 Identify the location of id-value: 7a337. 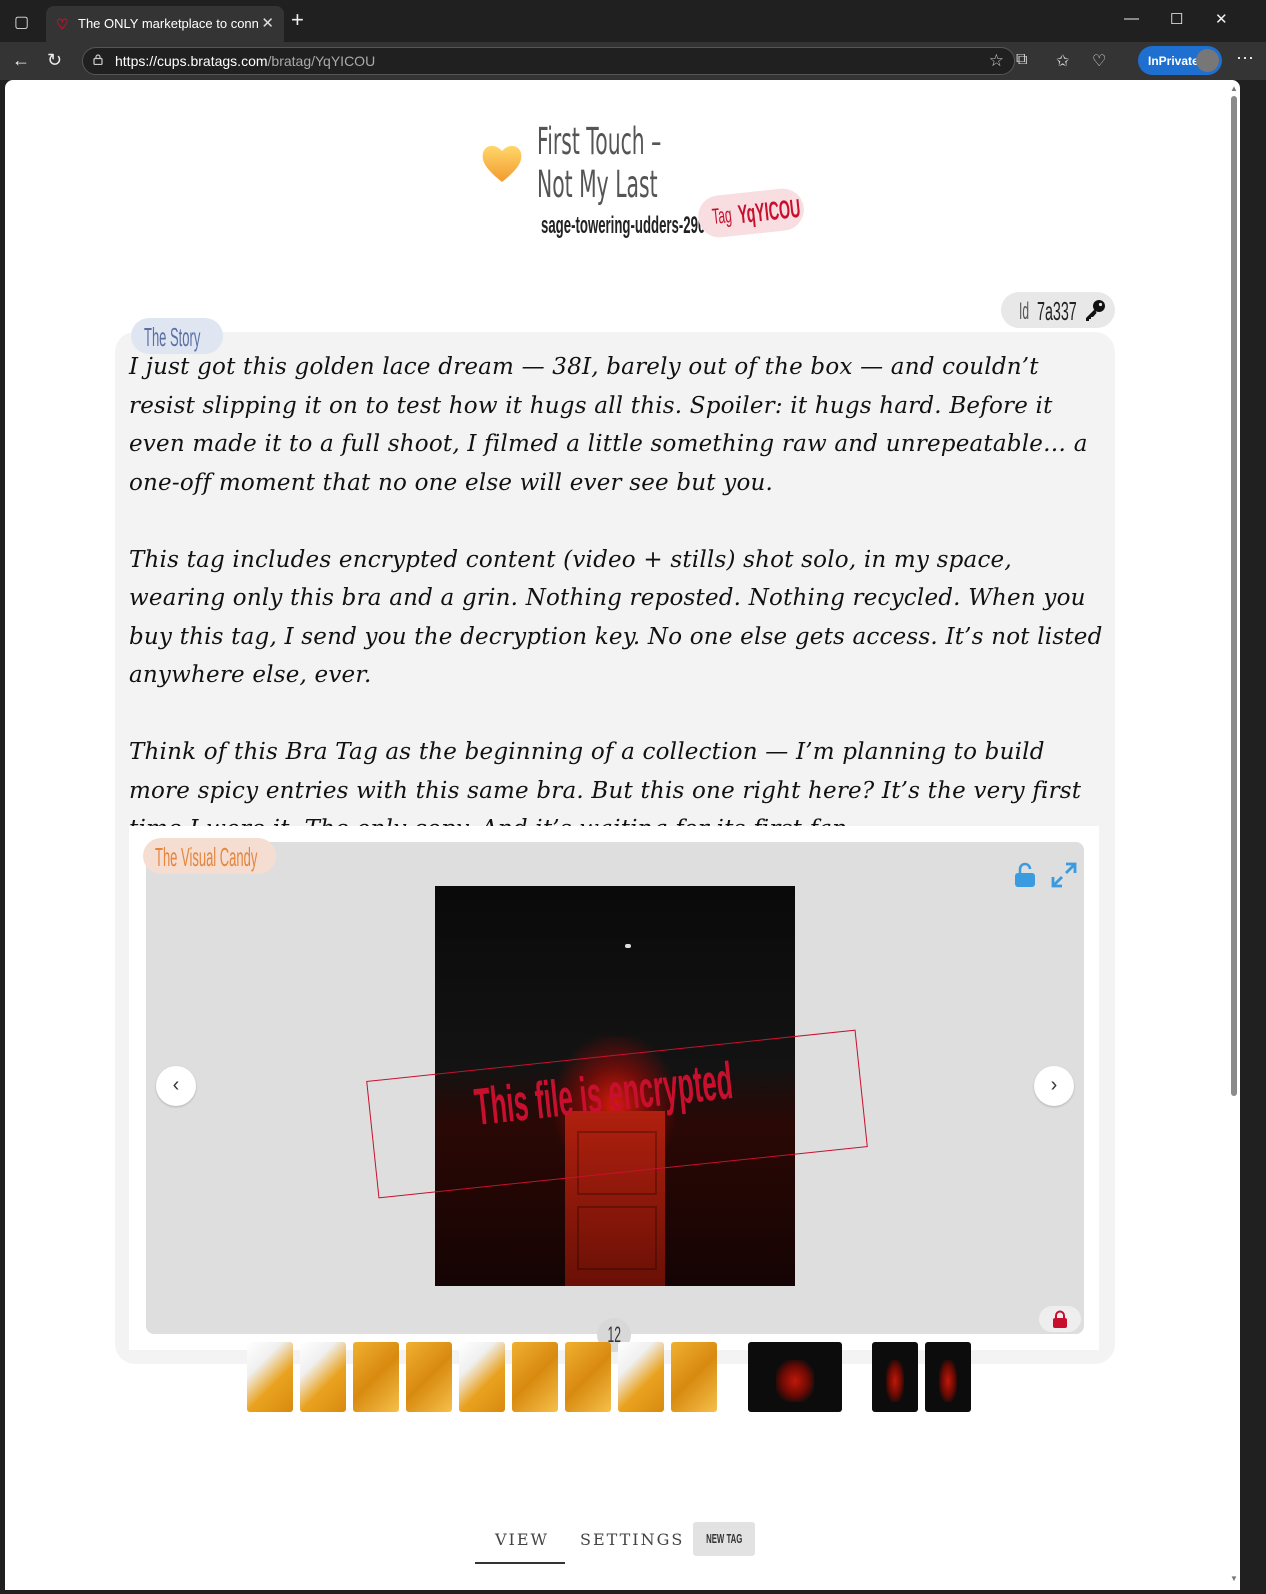
(1057, 311).